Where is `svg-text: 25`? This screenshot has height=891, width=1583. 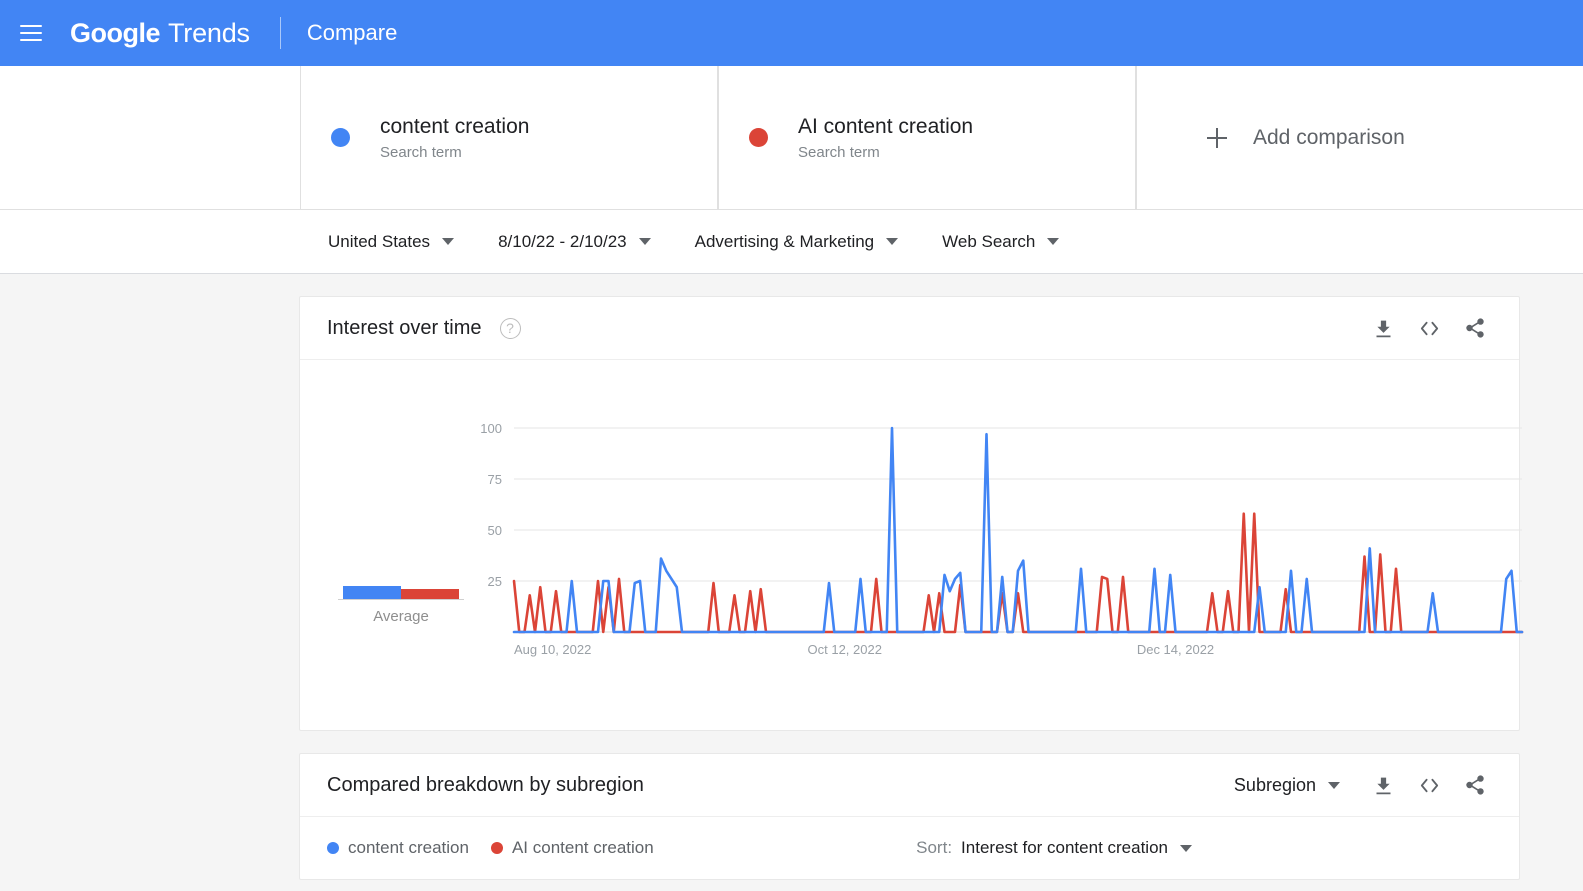 svg-text: 25 is located at coordinates (495, 581).